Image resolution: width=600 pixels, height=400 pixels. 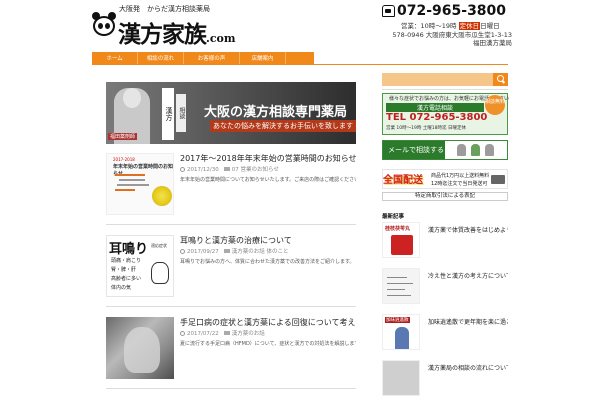 What do you see at coordinates (263, 58) in the screenshot?
I see `nav-item-shop: 店舗案内` at bounding box center [263, 58].